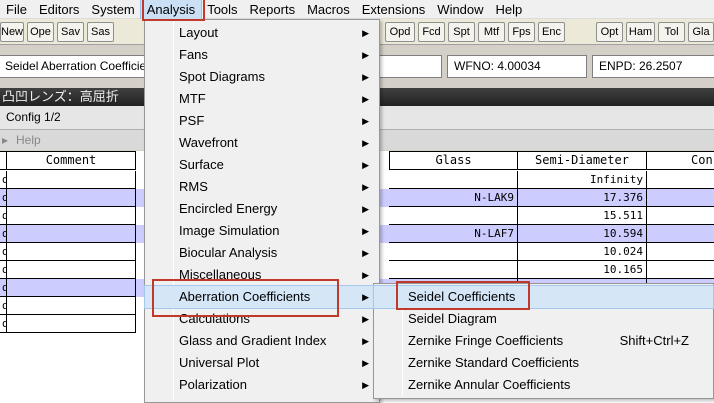  Describe the element at coordinates (453, 160) in the screenshot. I see `column-header-glass: Glass` at that location.